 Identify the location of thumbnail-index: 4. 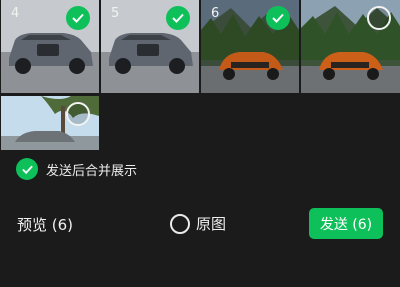
(15, 13).